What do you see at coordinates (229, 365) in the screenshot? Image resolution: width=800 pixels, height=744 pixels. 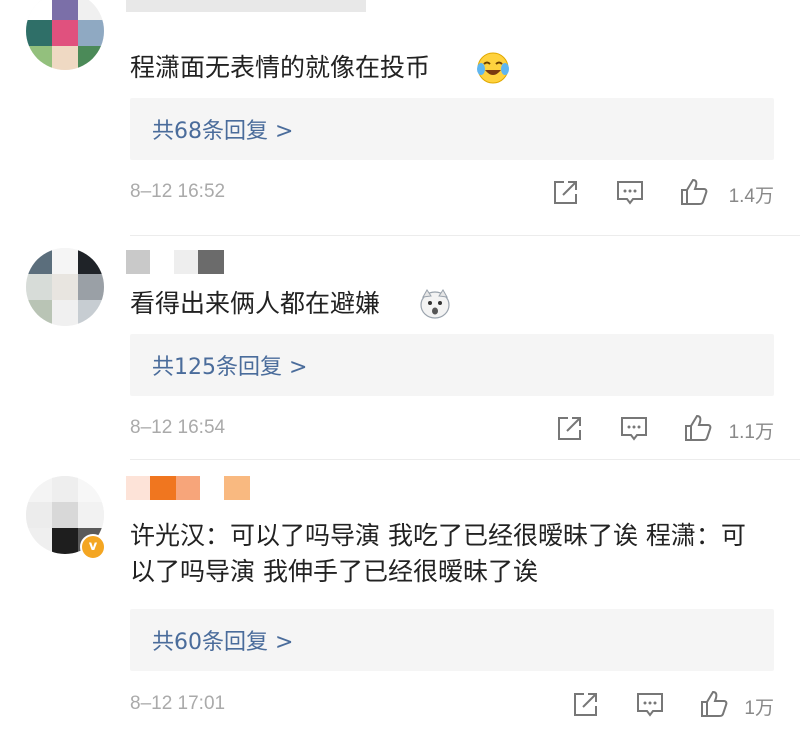 I see `replies-link: 共125条回复 >` at bounding box center [229, 365].